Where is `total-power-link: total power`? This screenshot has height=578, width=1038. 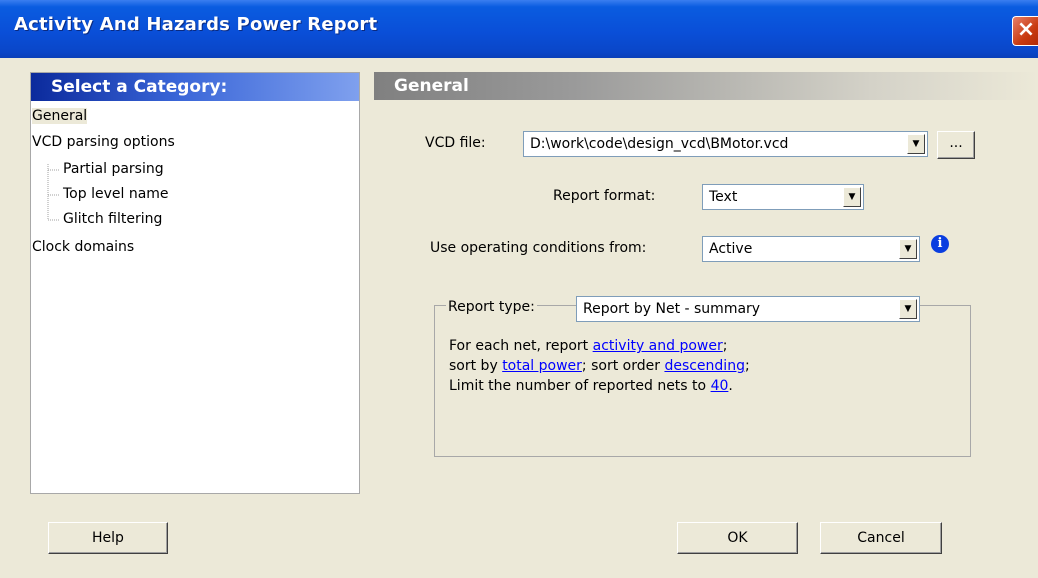 total-power-link: total power is located at coordinates (542, 366).